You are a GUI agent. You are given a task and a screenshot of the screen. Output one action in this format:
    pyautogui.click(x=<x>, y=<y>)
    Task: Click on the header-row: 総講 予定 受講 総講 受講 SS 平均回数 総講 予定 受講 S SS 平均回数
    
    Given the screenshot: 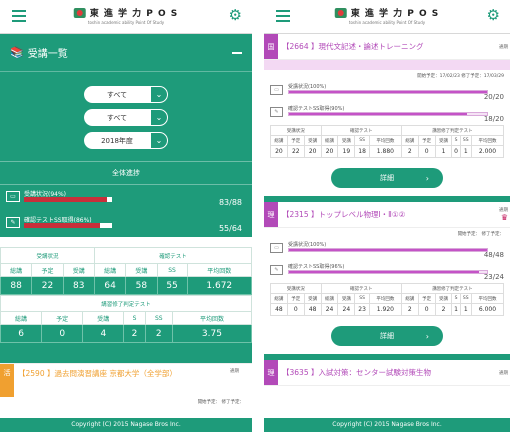 What is the action you would take?
    pyautogui.click(x=387, y=298)
    